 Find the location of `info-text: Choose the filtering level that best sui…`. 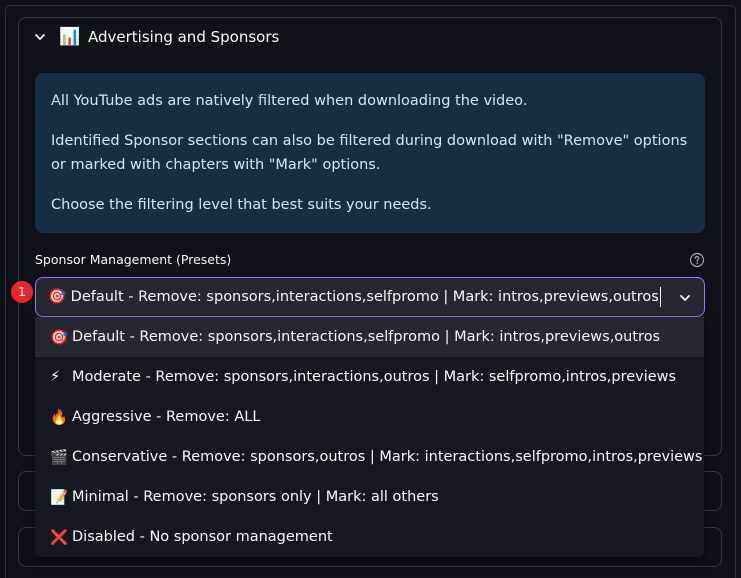

info-text: Choose the filtering level that best sui… is located at coordinates (241, 205).